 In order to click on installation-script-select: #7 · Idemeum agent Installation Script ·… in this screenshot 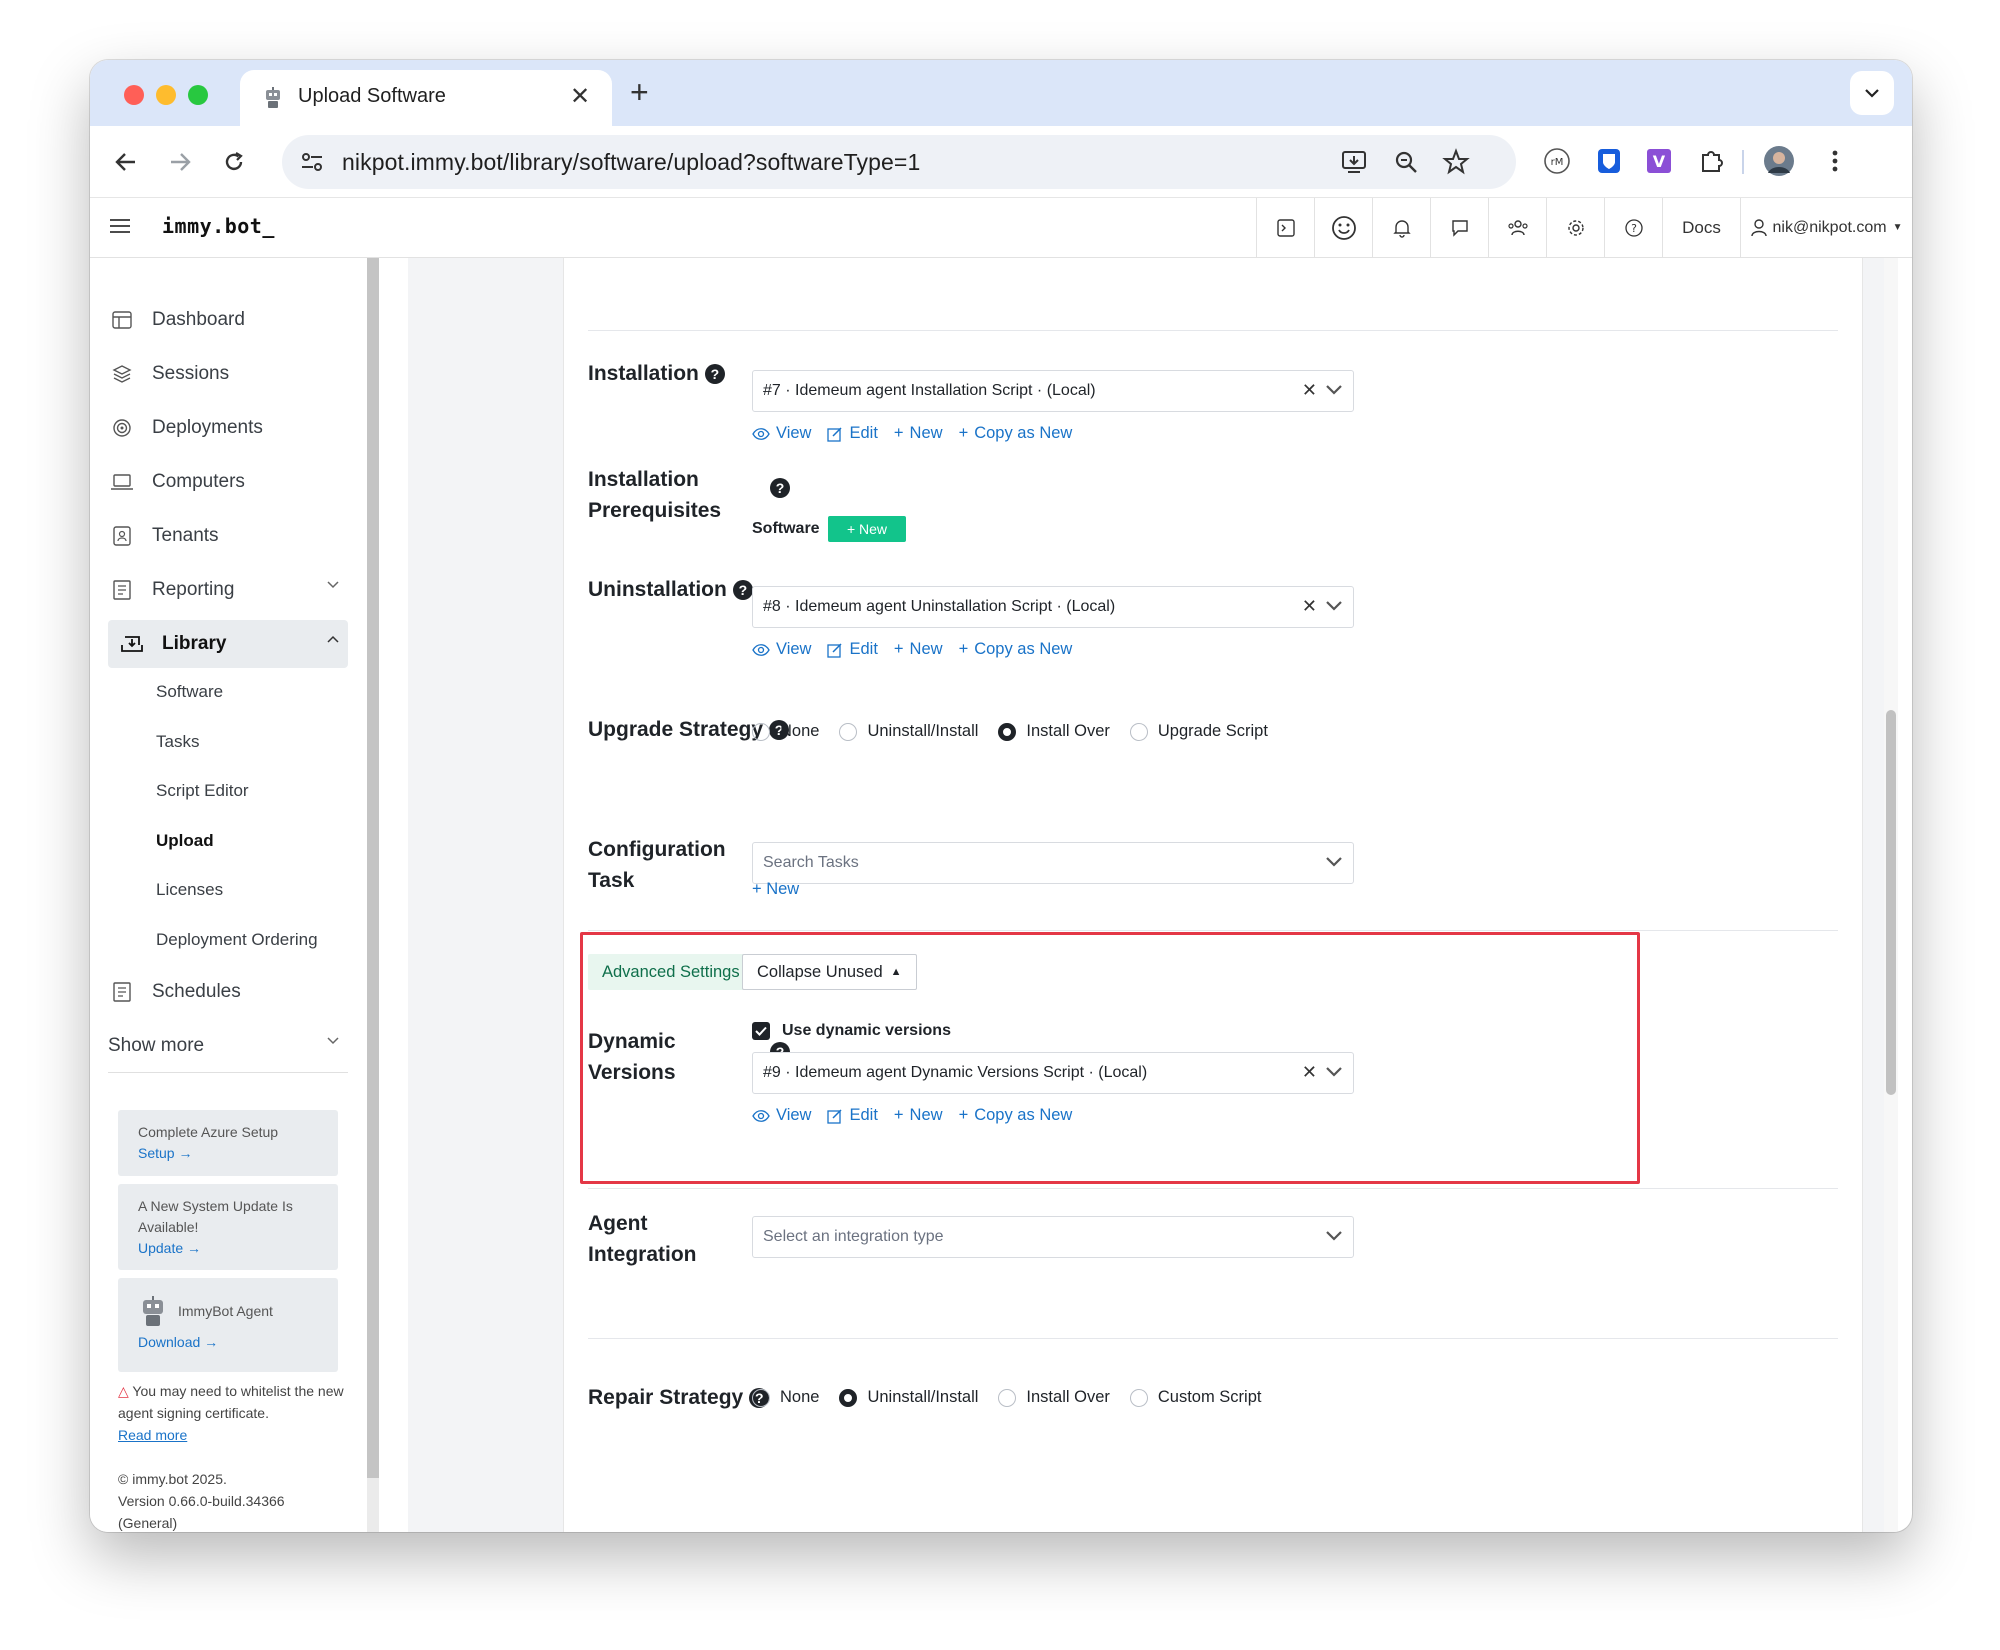, I will do `click(1053, 391)`.